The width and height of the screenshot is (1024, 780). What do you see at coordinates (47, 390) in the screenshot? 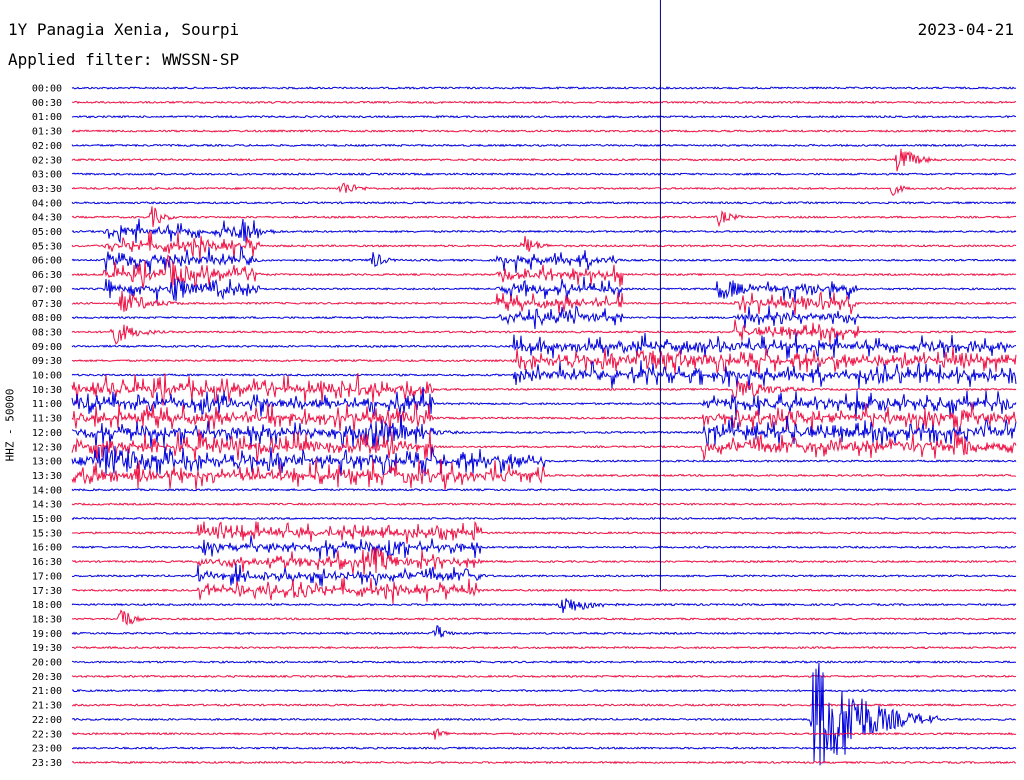
I see `time-tick-label: 10:30` at bounding box center [47, 390].